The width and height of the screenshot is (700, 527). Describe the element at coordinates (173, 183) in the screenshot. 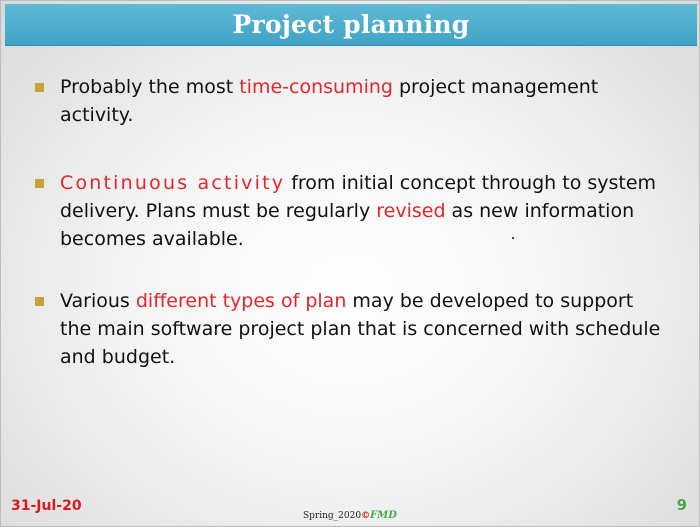

I see `bullet-2-highlight-a: Continuous activity` at that location.